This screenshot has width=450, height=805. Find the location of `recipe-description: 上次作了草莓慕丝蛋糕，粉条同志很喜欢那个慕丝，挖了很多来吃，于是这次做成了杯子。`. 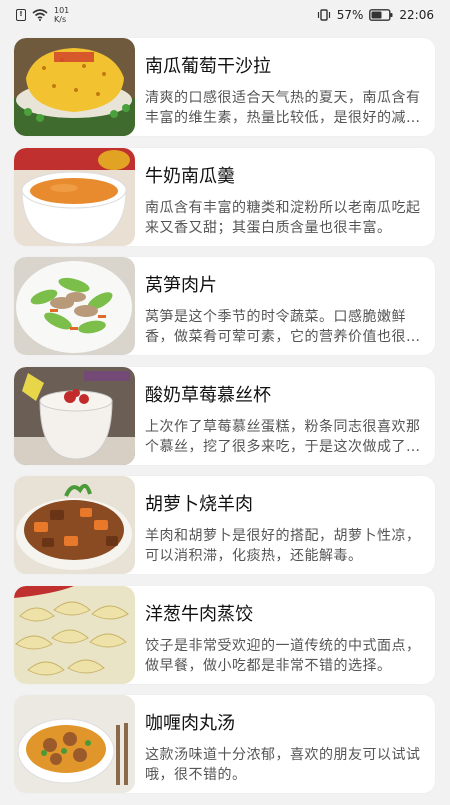

recipe-description: 上次作了草莓慕丝蛋糕，粉条同志很喜欢那个慕丝，挖了很多来吃，于是这次做成了杯子。 is located at coordinates (283, 436).